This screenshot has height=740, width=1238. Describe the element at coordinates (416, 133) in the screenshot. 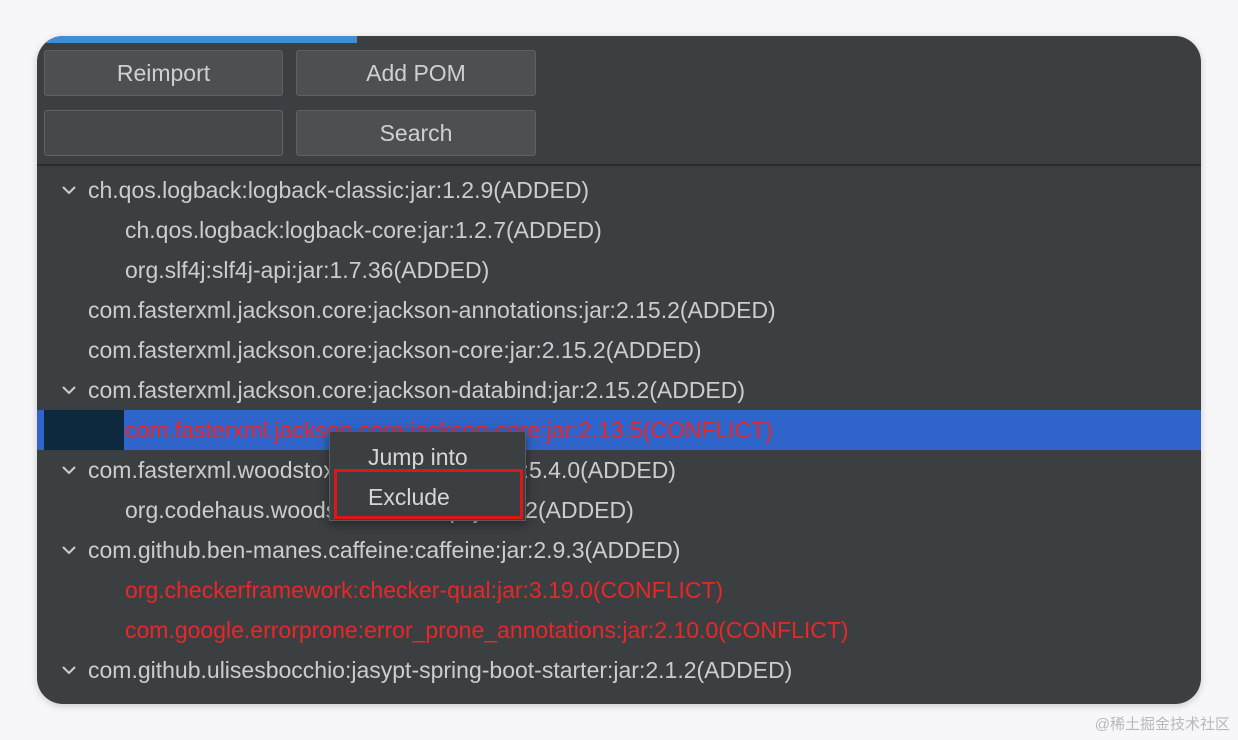

I see `search-button: Search` at that location.